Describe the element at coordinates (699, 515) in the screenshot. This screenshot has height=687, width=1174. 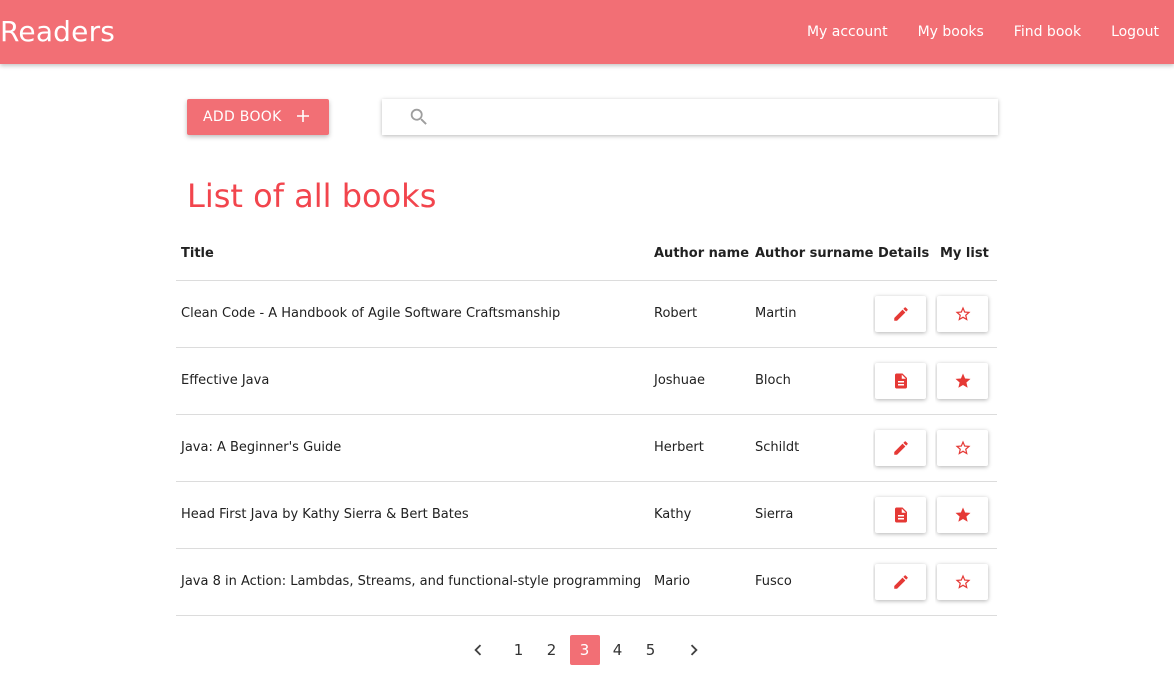
I see `author-name-cell: Kathy` at that location.